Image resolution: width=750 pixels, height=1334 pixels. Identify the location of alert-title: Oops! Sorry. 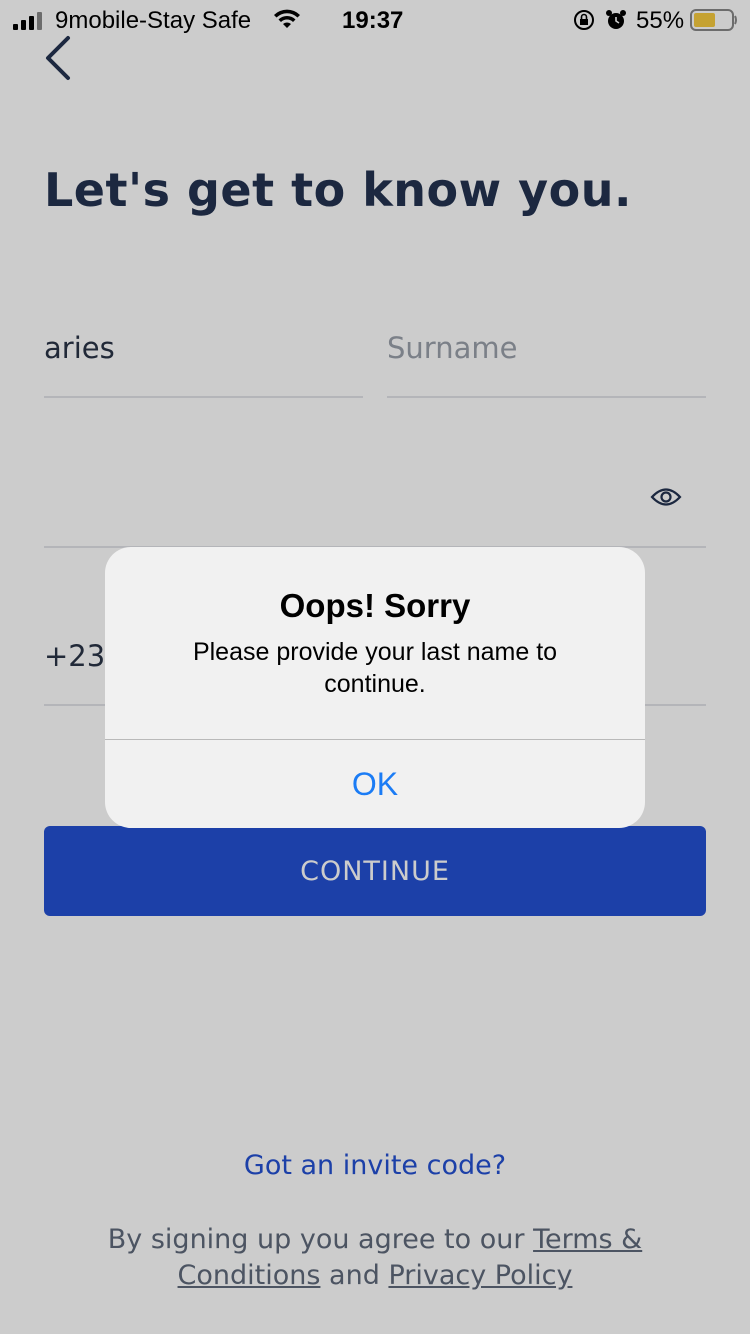
(375, 605).